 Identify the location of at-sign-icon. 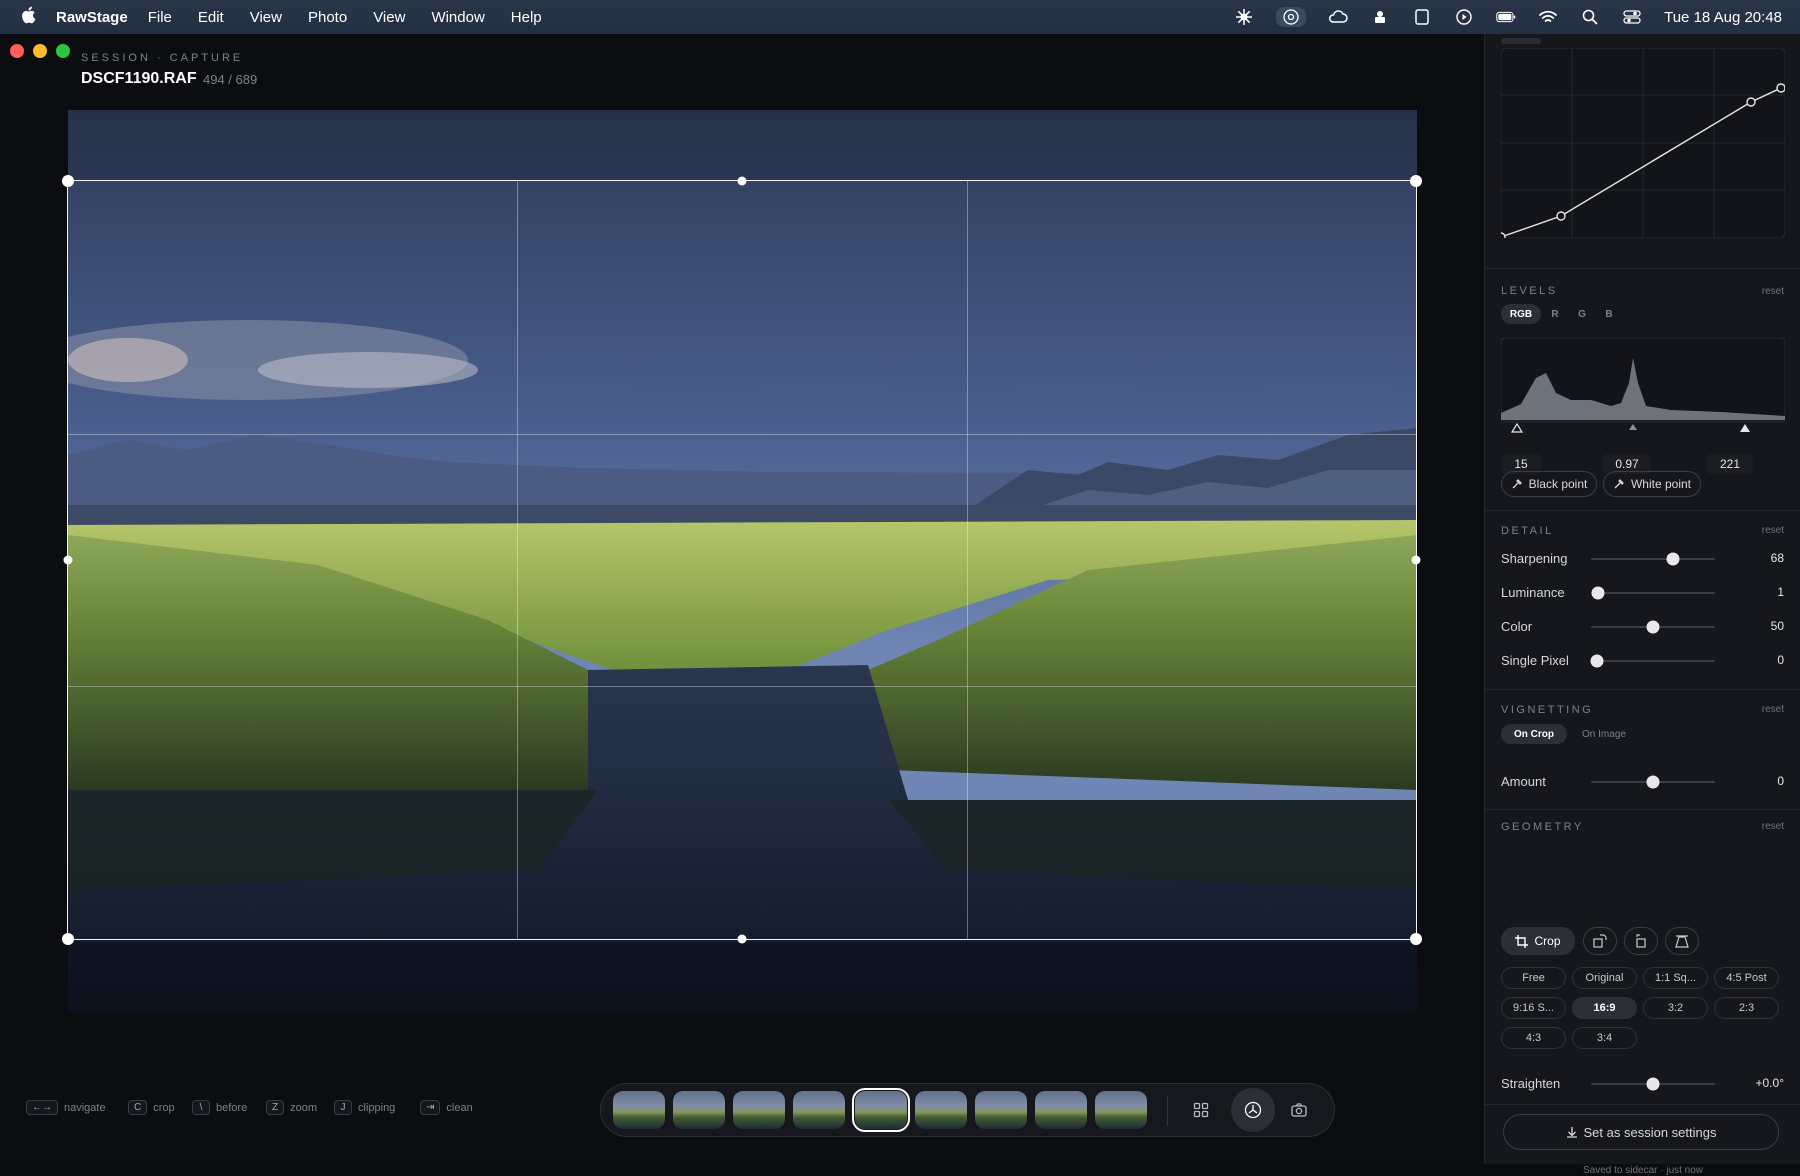
(1291, 17).